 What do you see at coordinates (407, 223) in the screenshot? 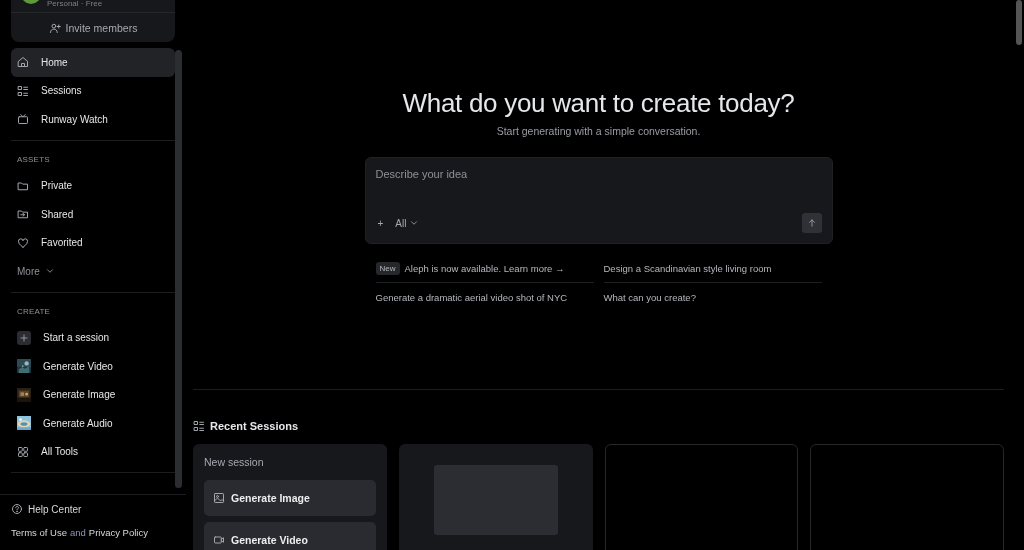
I see `filter-dropdown: All` at bounding box center [407, 223].